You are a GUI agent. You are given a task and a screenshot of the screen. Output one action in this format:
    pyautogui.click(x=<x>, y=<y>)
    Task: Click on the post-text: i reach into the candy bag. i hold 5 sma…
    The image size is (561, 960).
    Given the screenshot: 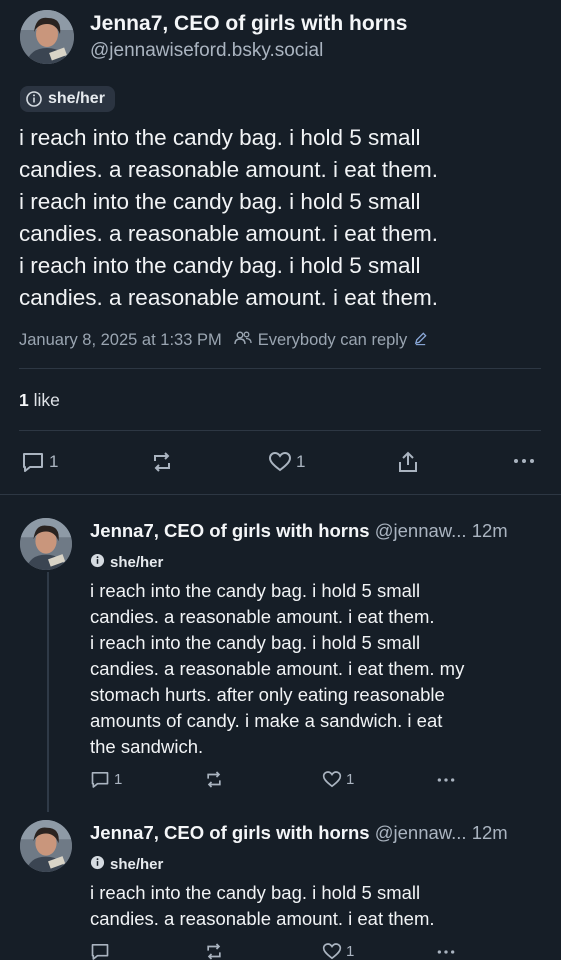 What is the action you would take?
    pyautogui.click(x=320, y=906)
    